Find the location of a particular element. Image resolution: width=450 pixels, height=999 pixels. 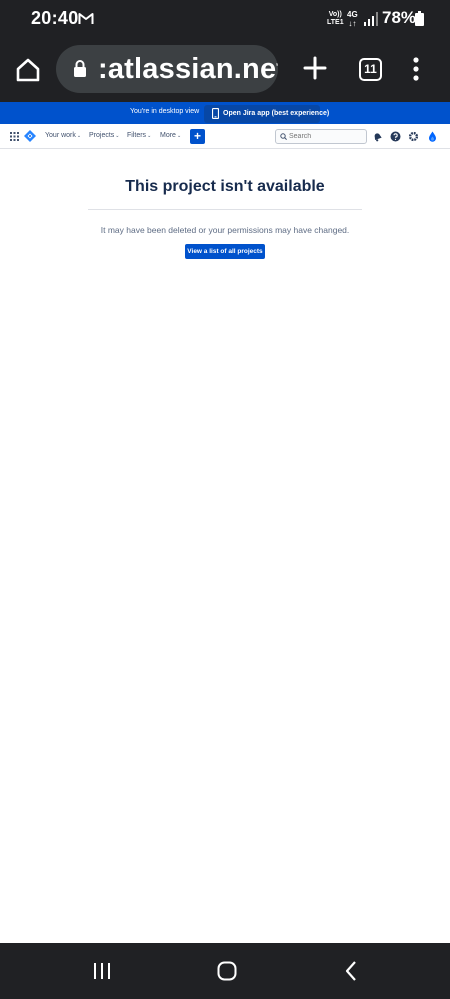

notifications-icon is located at coordinates (377, 136).